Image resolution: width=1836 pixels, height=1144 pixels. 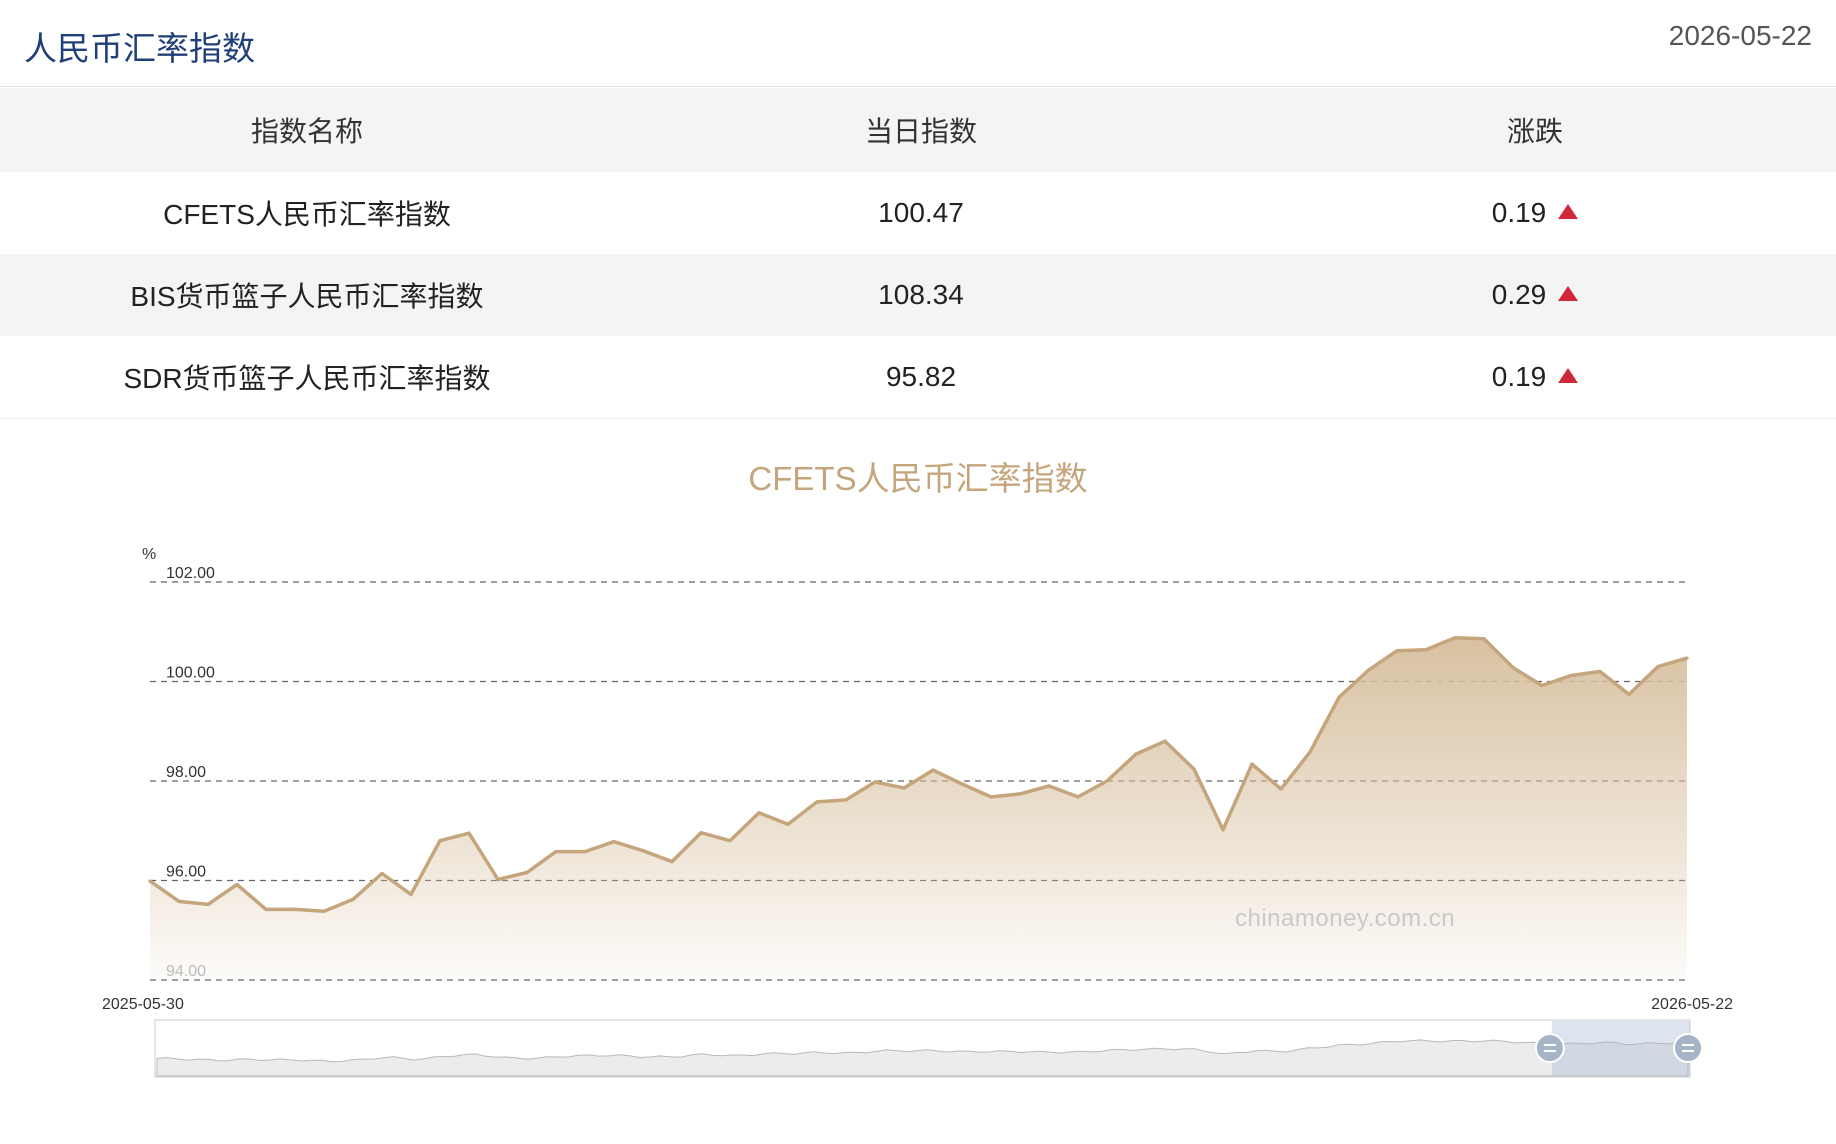 What do you see at coordinates (921, 212) in the screenshot?
I see `index-value-cell: 100.47` at bounding box center [921, 212].